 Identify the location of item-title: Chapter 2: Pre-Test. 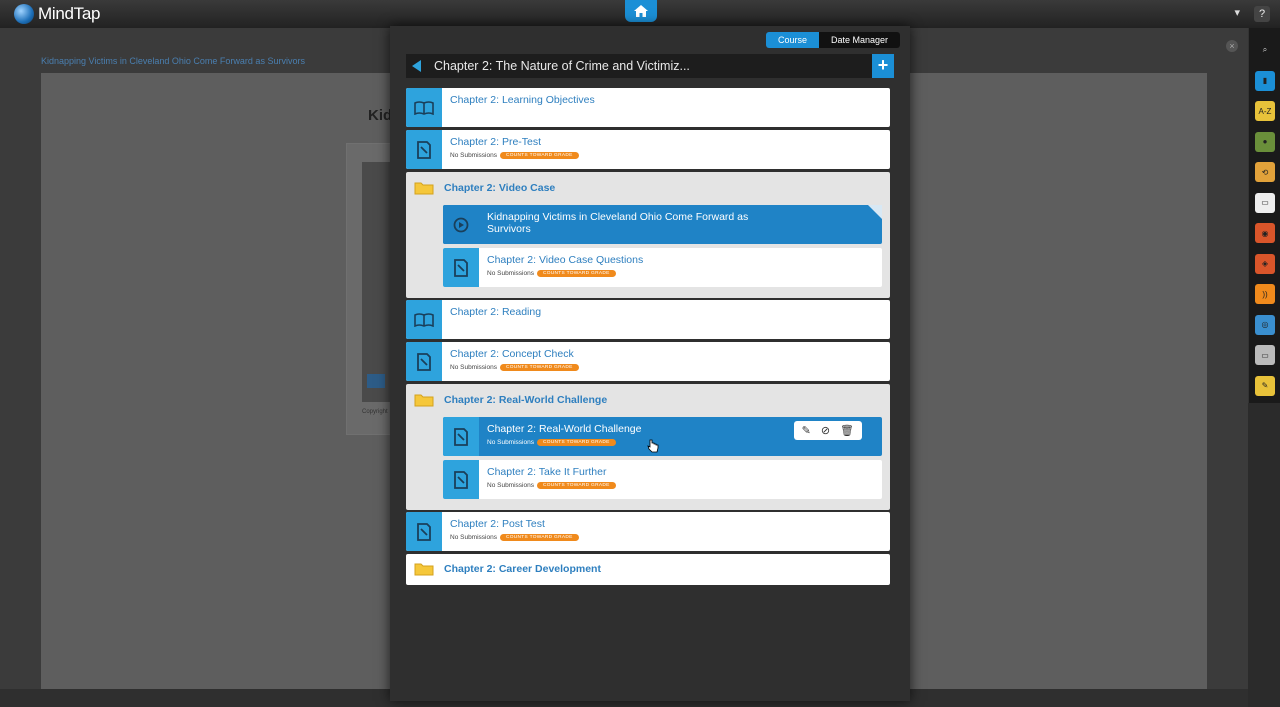
(496, 142).